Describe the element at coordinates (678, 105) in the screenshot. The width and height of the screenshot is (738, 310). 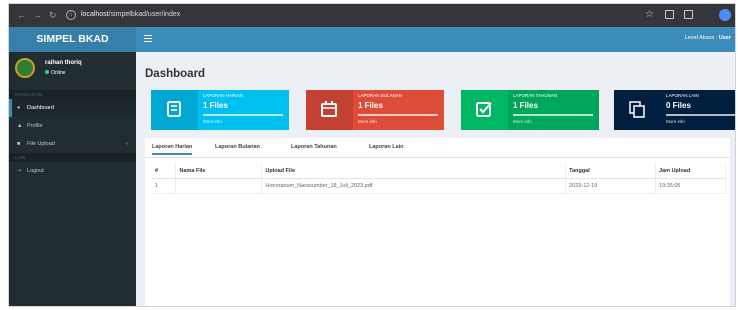
I see `stat-box-count: 0 Files` at that location.